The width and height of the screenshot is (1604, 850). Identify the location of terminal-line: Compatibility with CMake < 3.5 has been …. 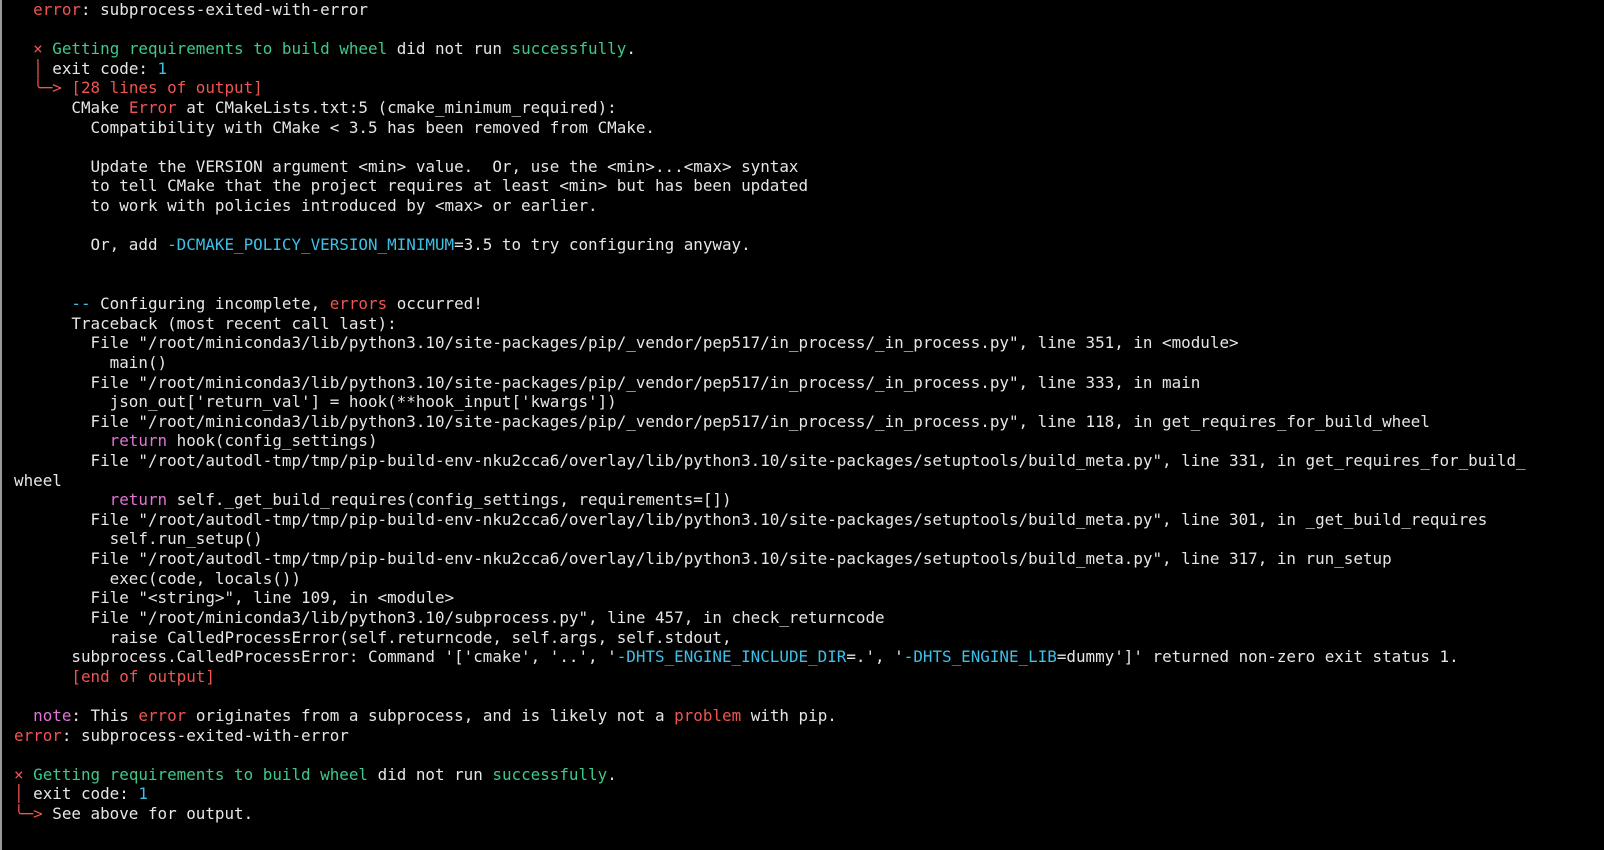
(807, 128).